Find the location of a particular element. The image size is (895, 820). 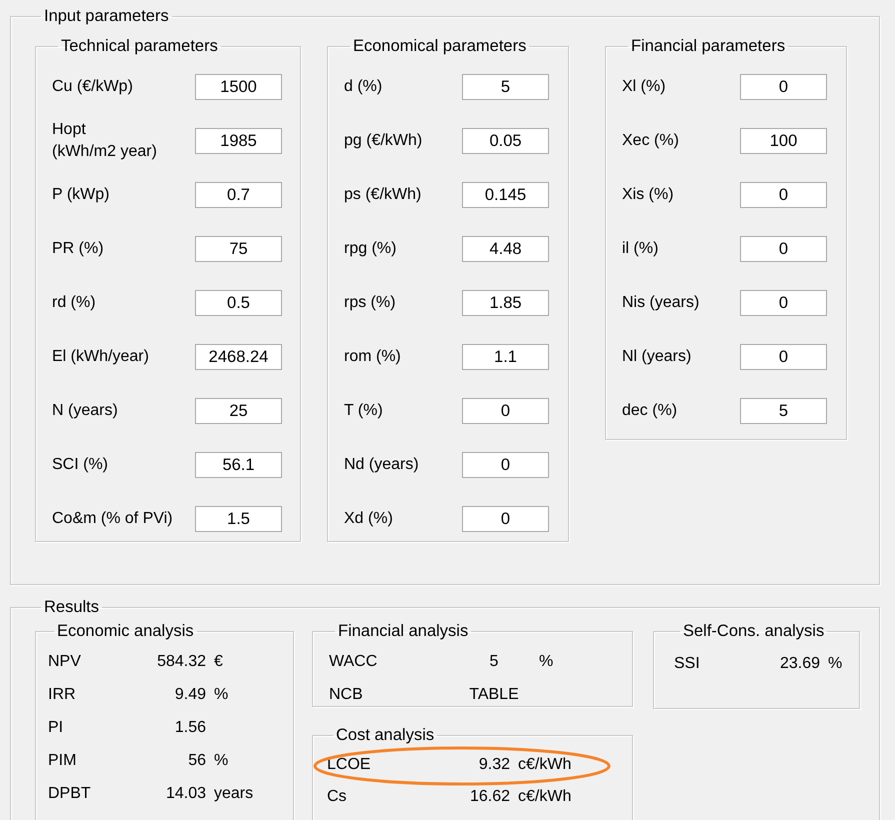

group-title: Economic analysis is located at coordinates (125, 631).